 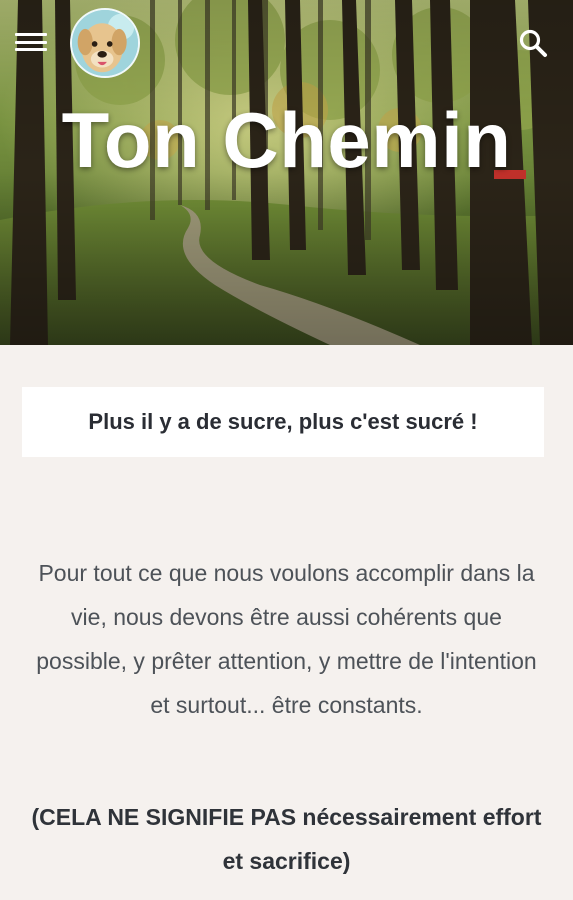 I want to click on dog-avatar, so click(x=105, y=43).